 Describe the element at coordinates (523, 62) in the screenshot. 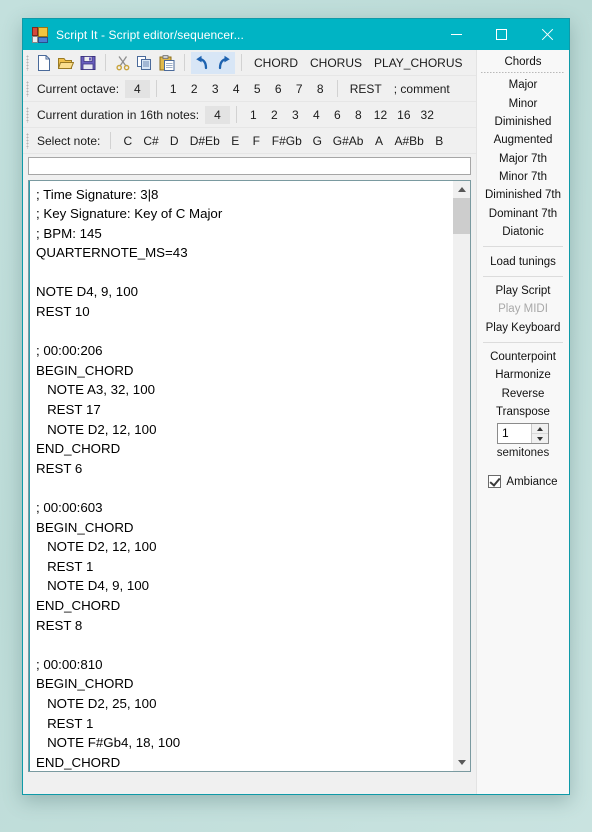

I see `sidebar-section-chords-header: Chords` at that location.